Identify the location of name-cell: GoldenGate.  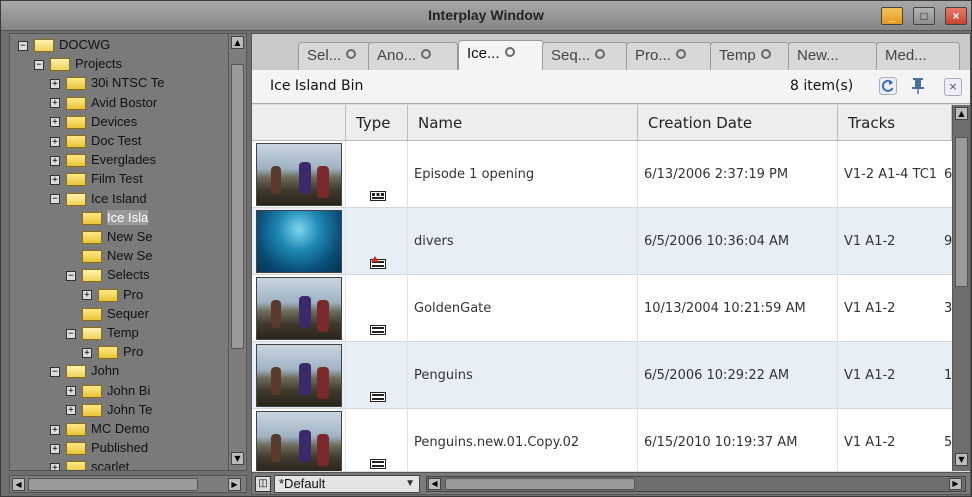
(523, 308).